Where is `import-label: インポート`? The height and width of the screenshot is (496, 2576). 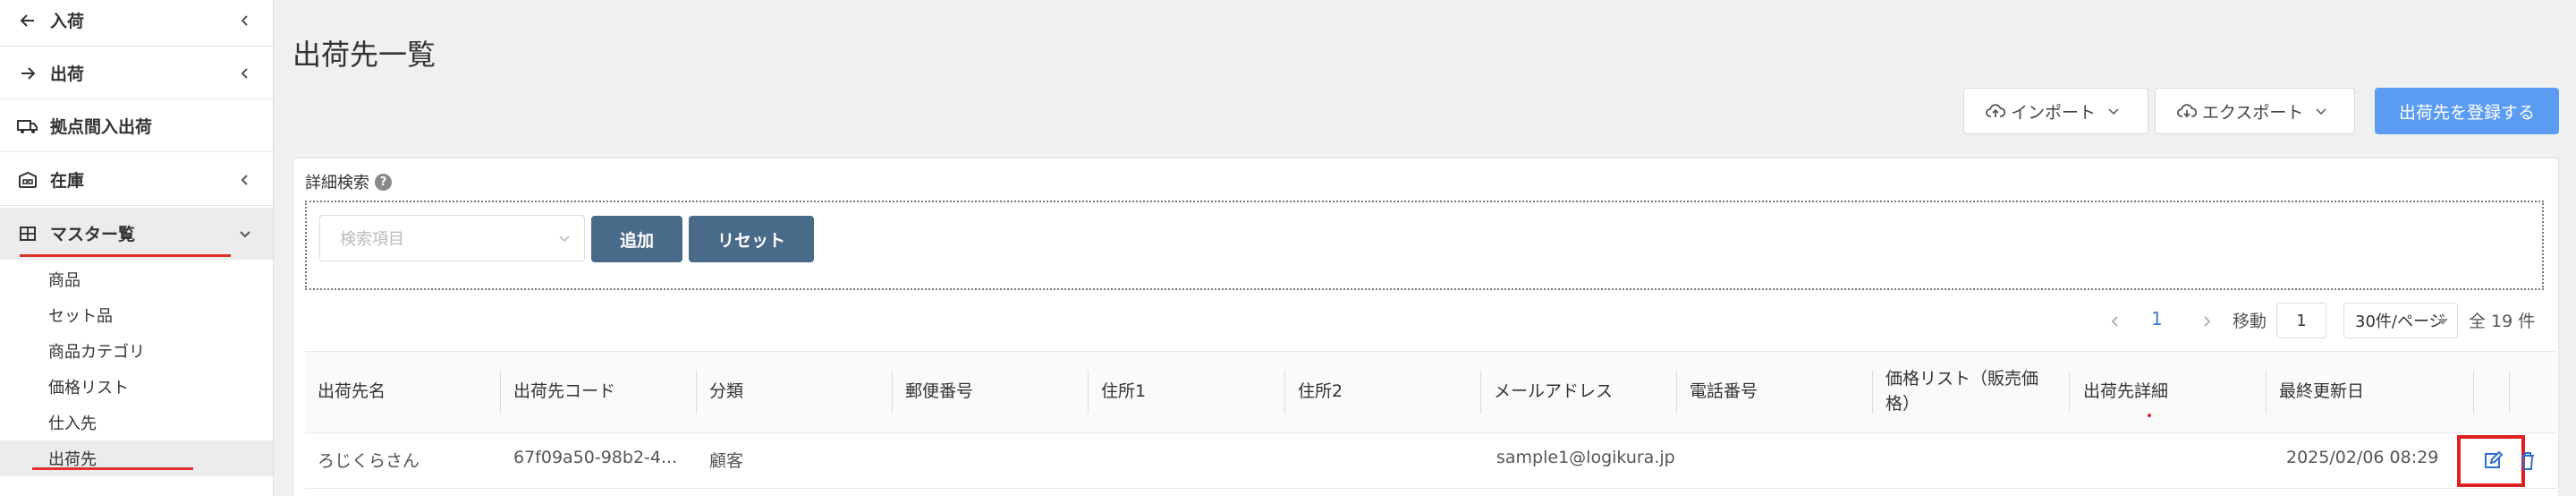 import-label: インポート is located at coordinates (2054, 112).